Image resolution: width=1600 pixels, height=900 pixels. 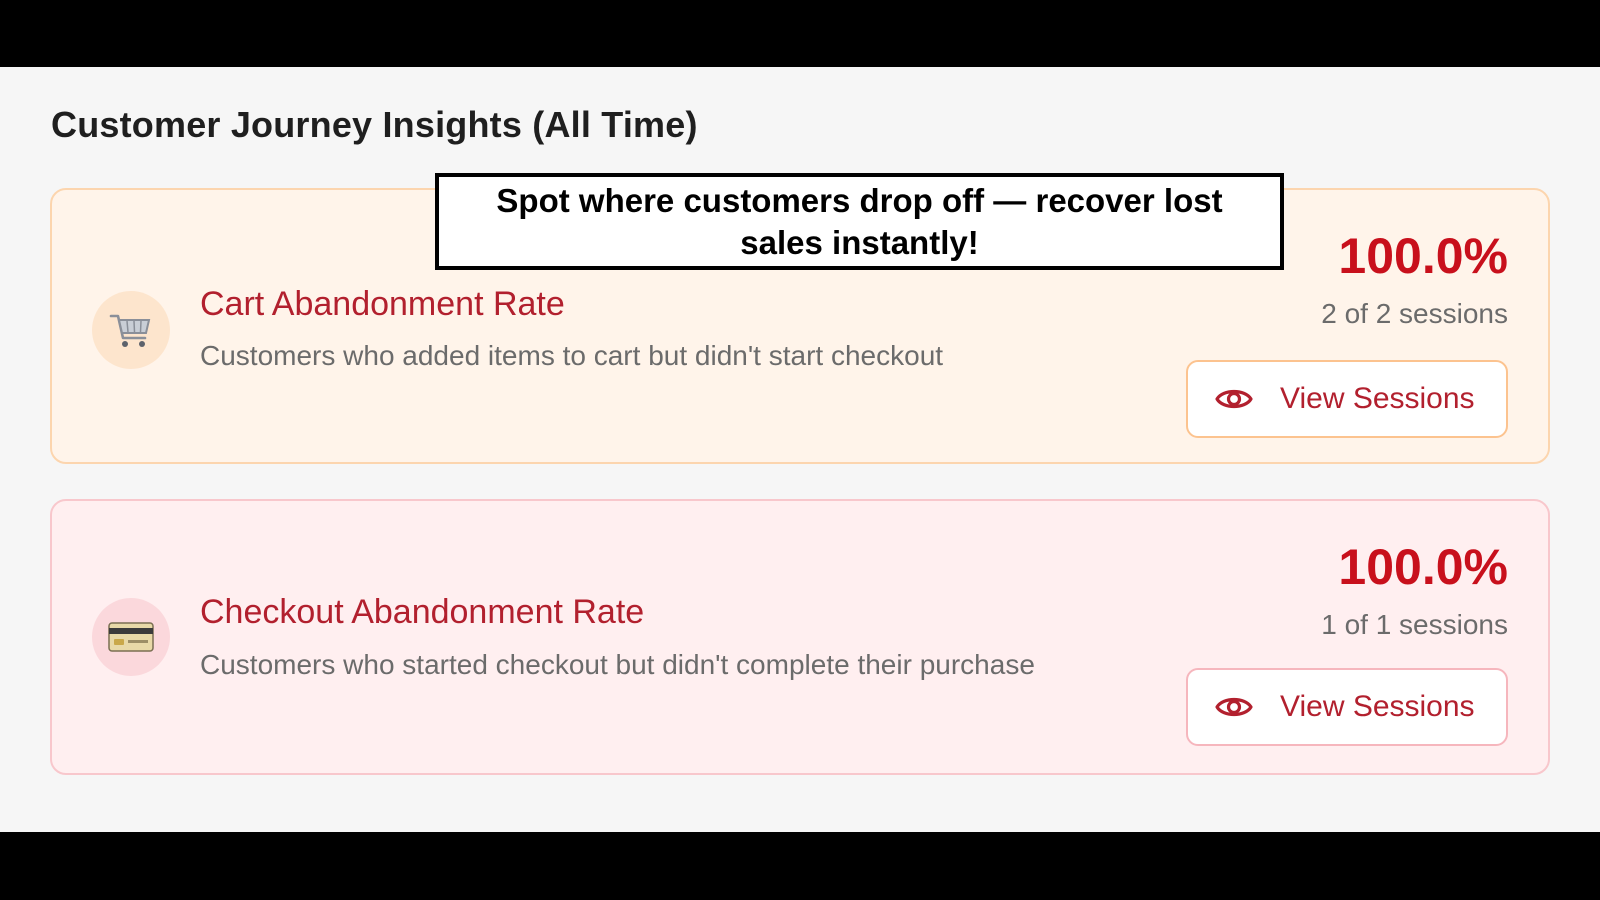 I want to click on metric-title: Checkout Abandonment Rate, so click(x=422, y=612).